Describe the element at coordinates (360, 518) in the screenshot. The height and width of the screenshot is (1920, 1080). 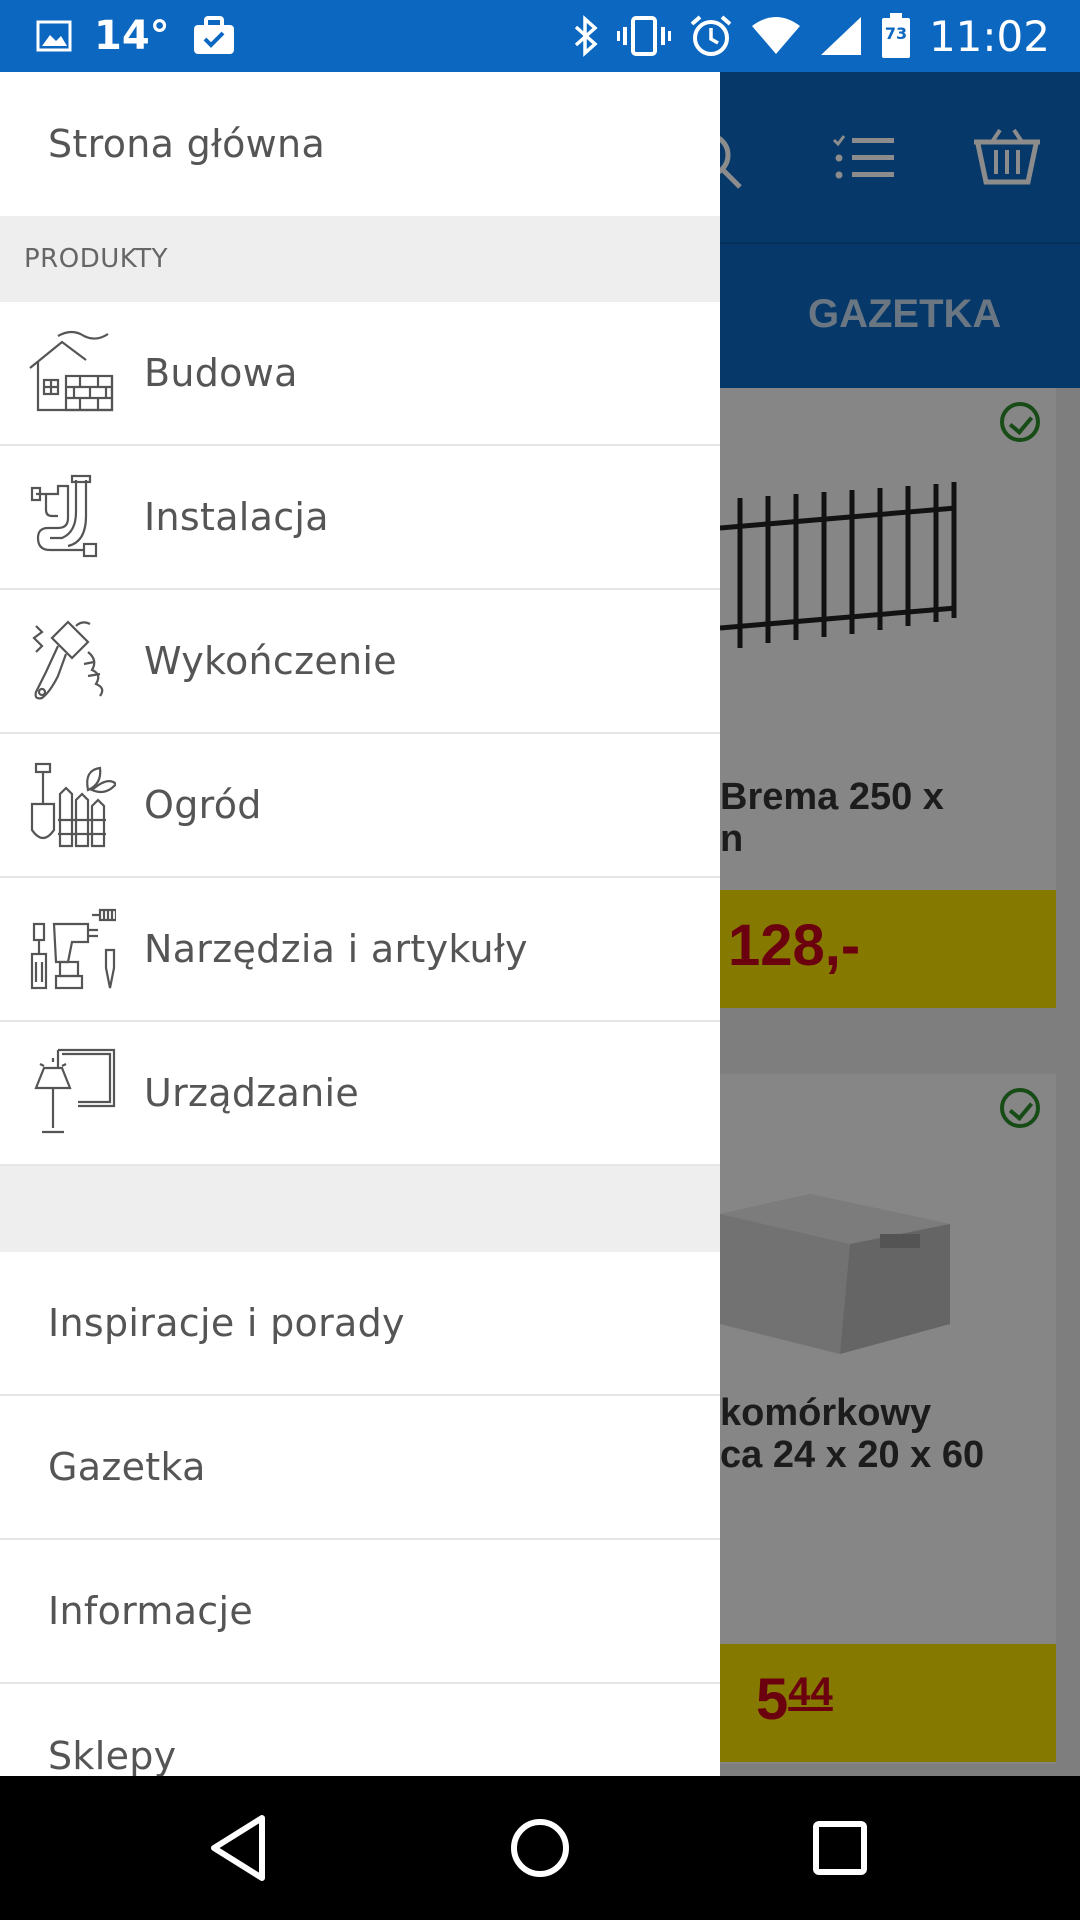
I see `drawer-item-instalacja: Instalacja` at that location.